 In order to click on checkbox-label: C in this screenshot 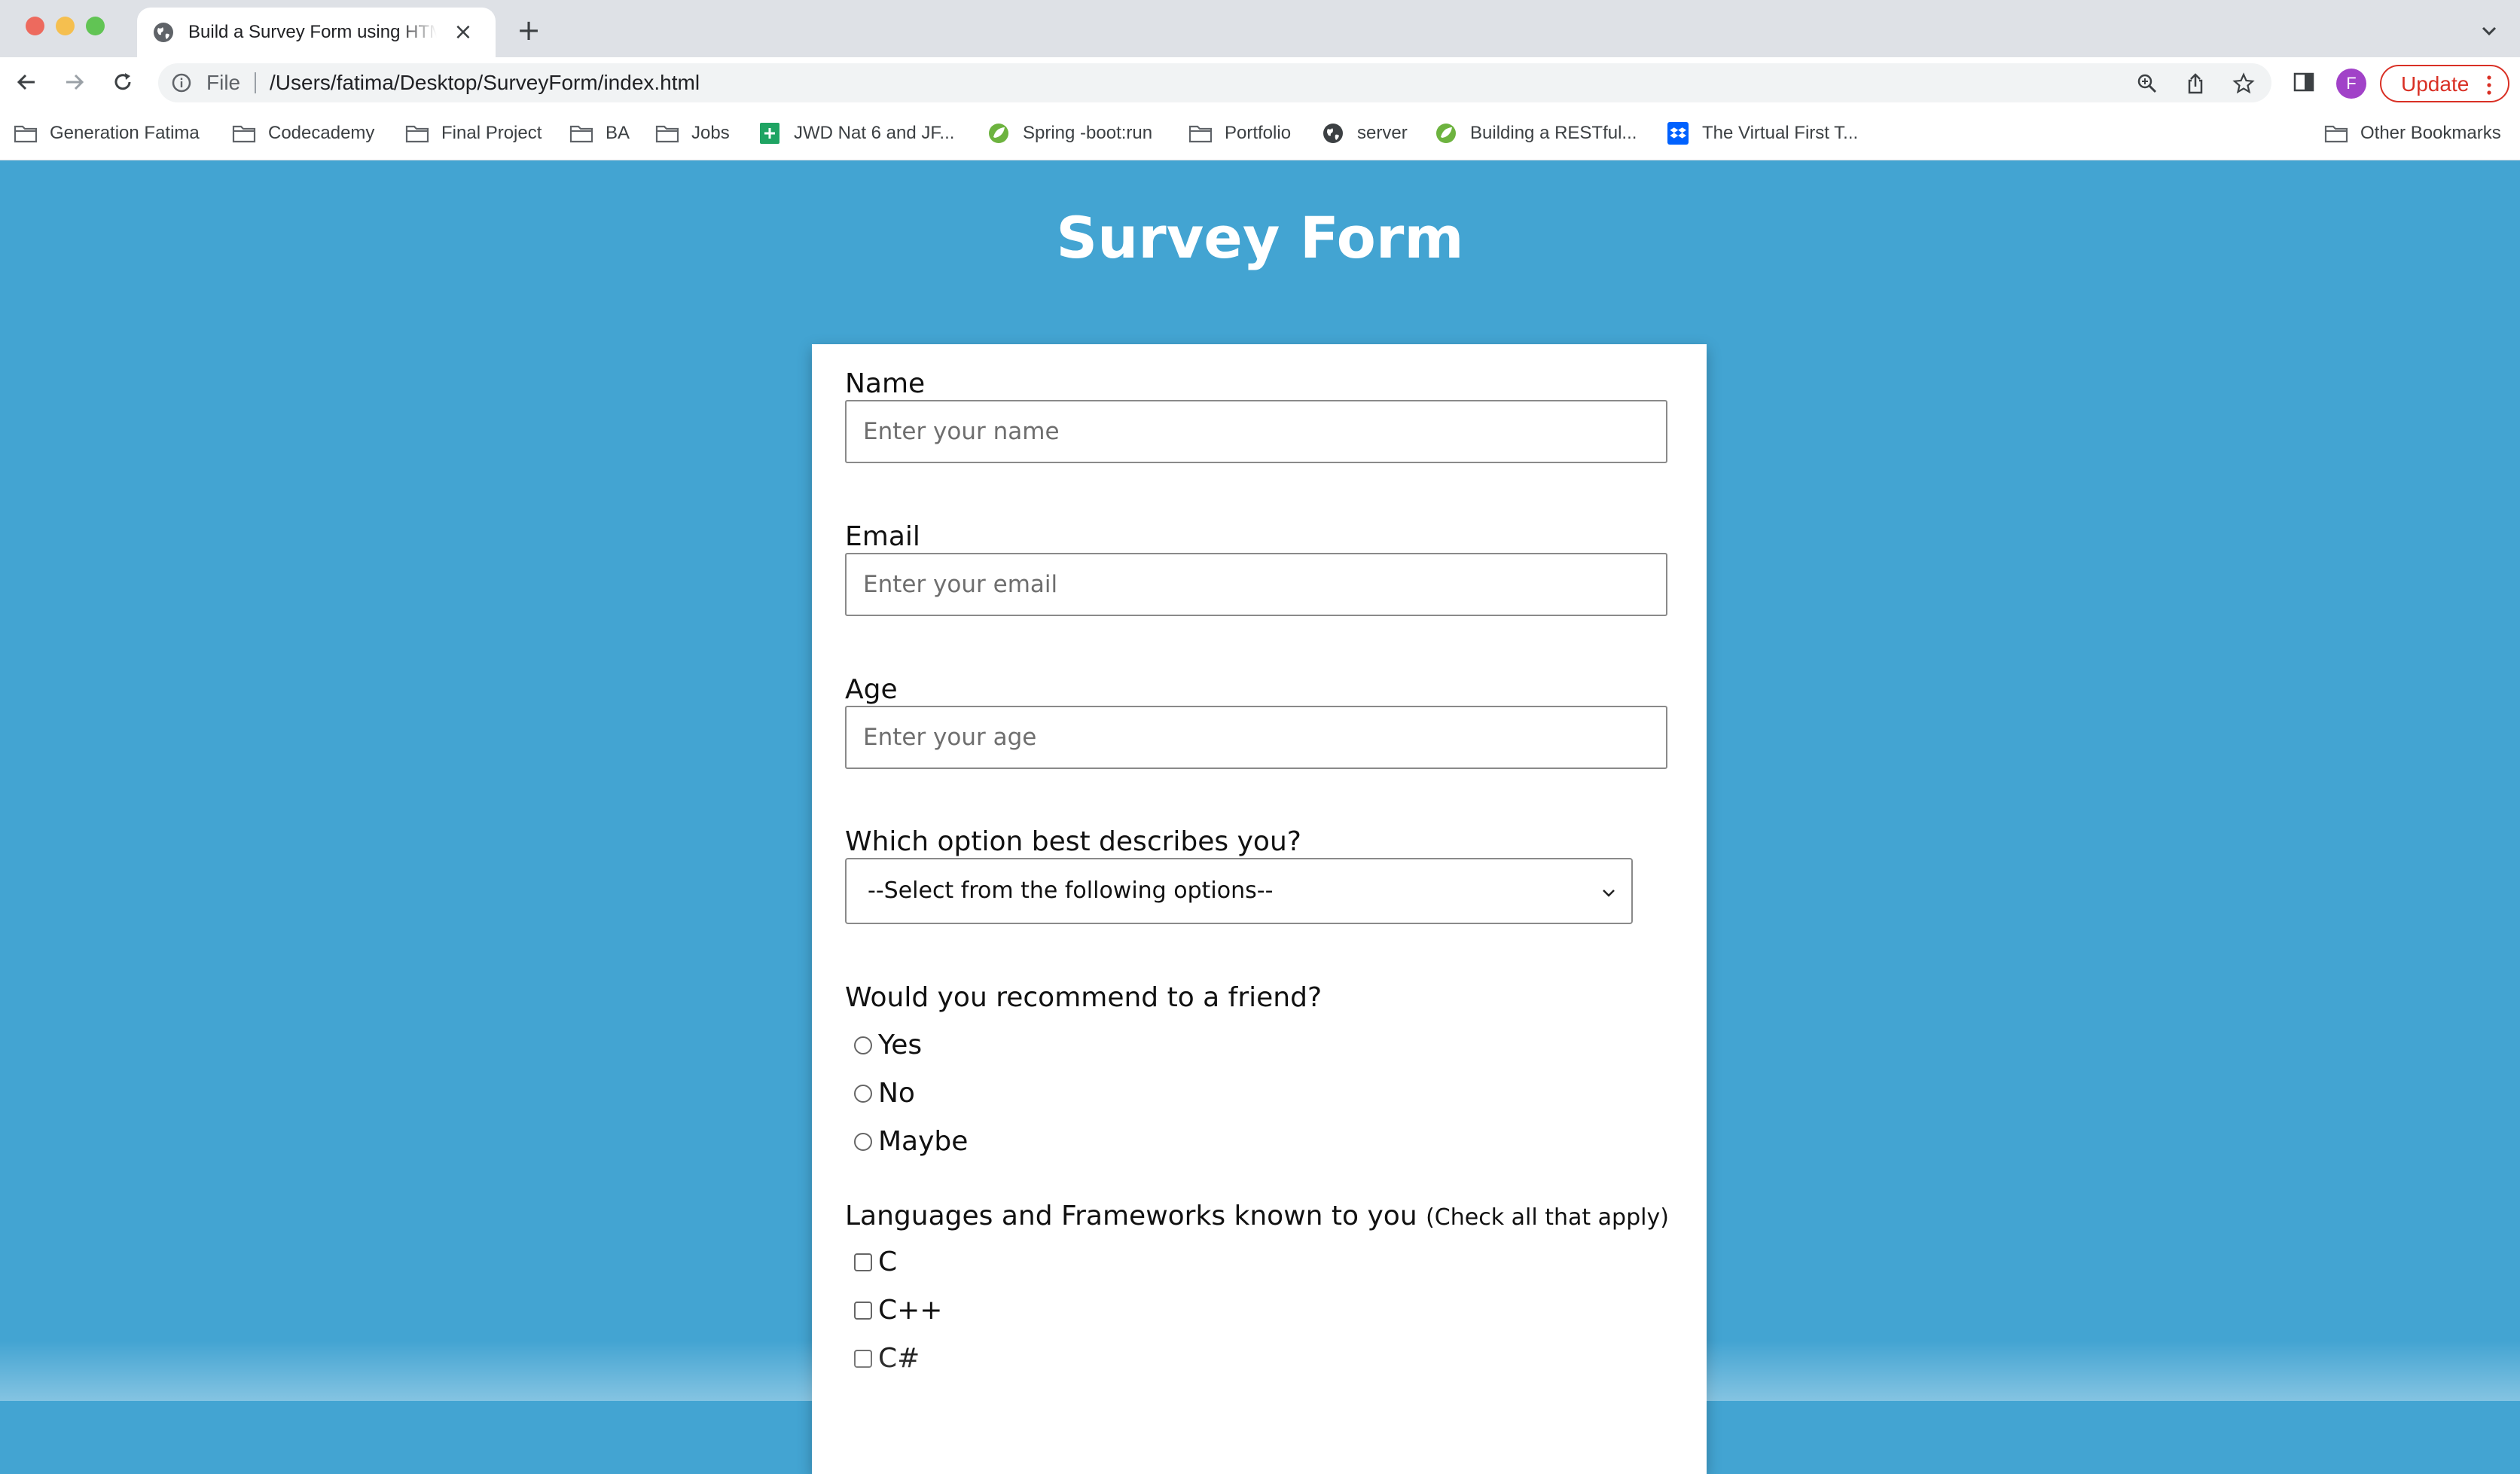, I will do `click(888, 1262)`.